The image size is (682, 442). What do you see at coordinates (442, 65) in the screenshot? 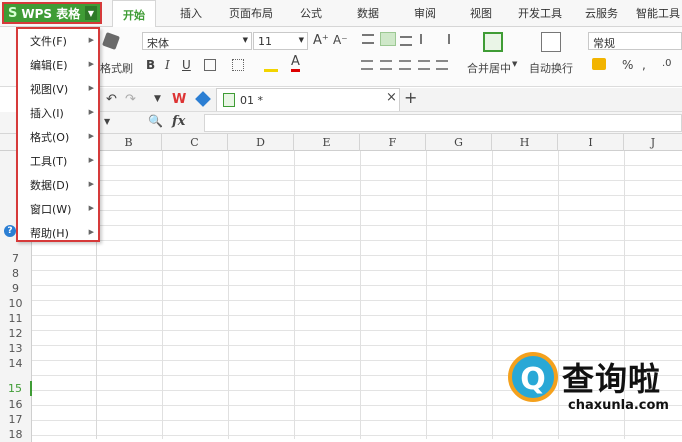
I see `distributed-icon` at bounding box center [442, 65].